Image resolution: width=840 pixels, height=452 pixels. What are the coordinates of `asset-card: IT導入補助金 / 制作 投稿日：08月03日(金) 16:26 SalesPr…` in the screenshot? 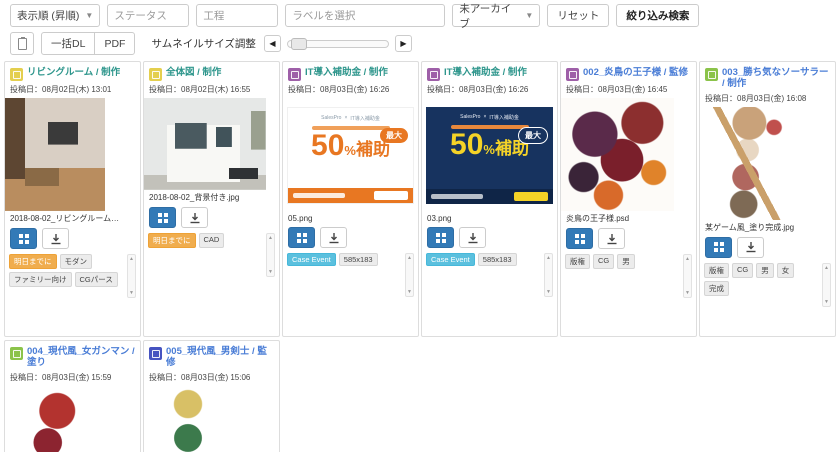 It's located at (350, 199).